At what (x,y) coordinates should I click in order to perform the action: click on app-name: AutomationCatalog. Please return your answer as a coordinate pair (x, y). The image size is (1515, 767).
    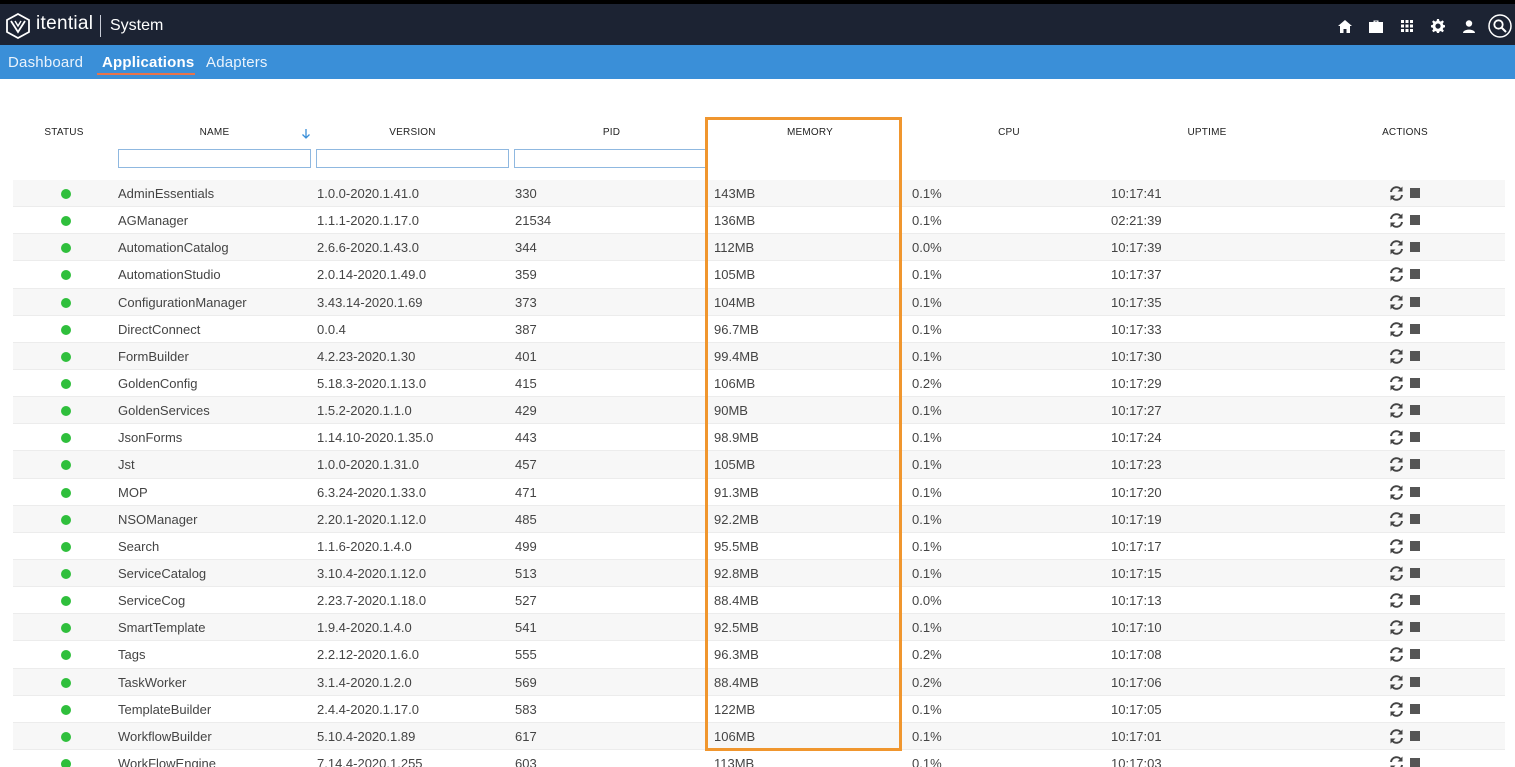
    Looking at the image, I should click on (173, 247).